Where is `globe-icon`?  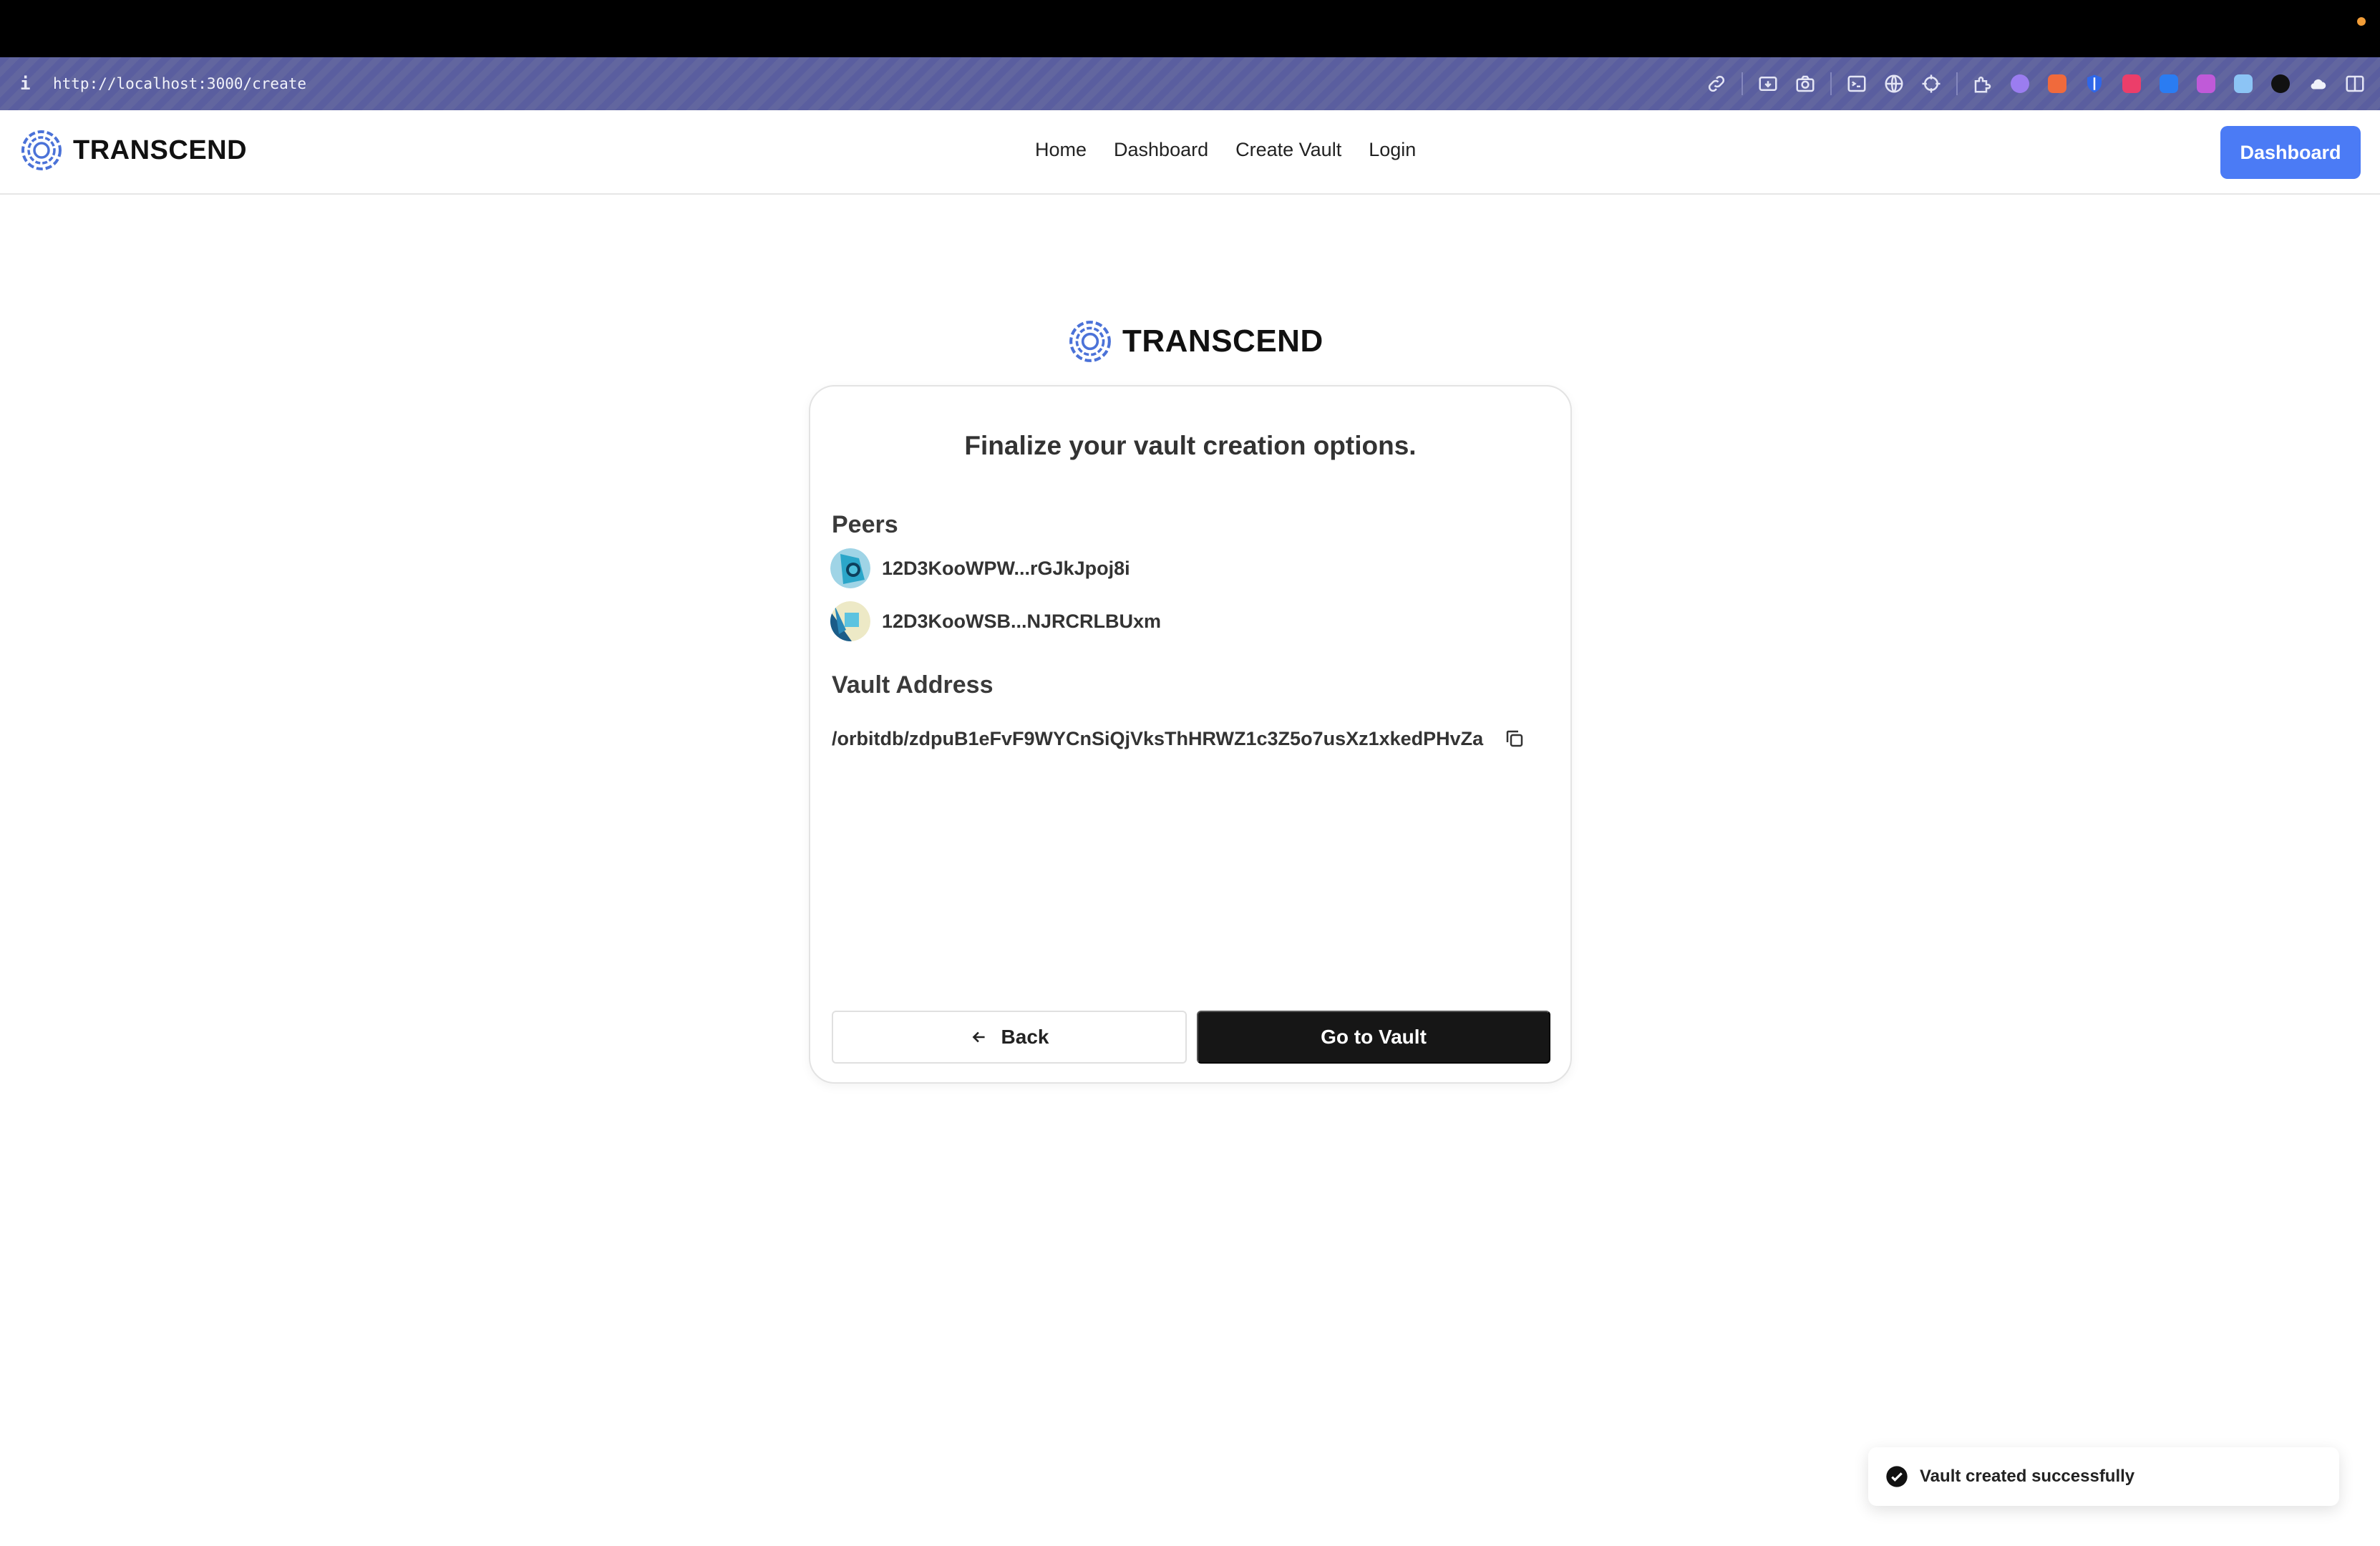
globe-icon is located at coordinates (1894, 84).